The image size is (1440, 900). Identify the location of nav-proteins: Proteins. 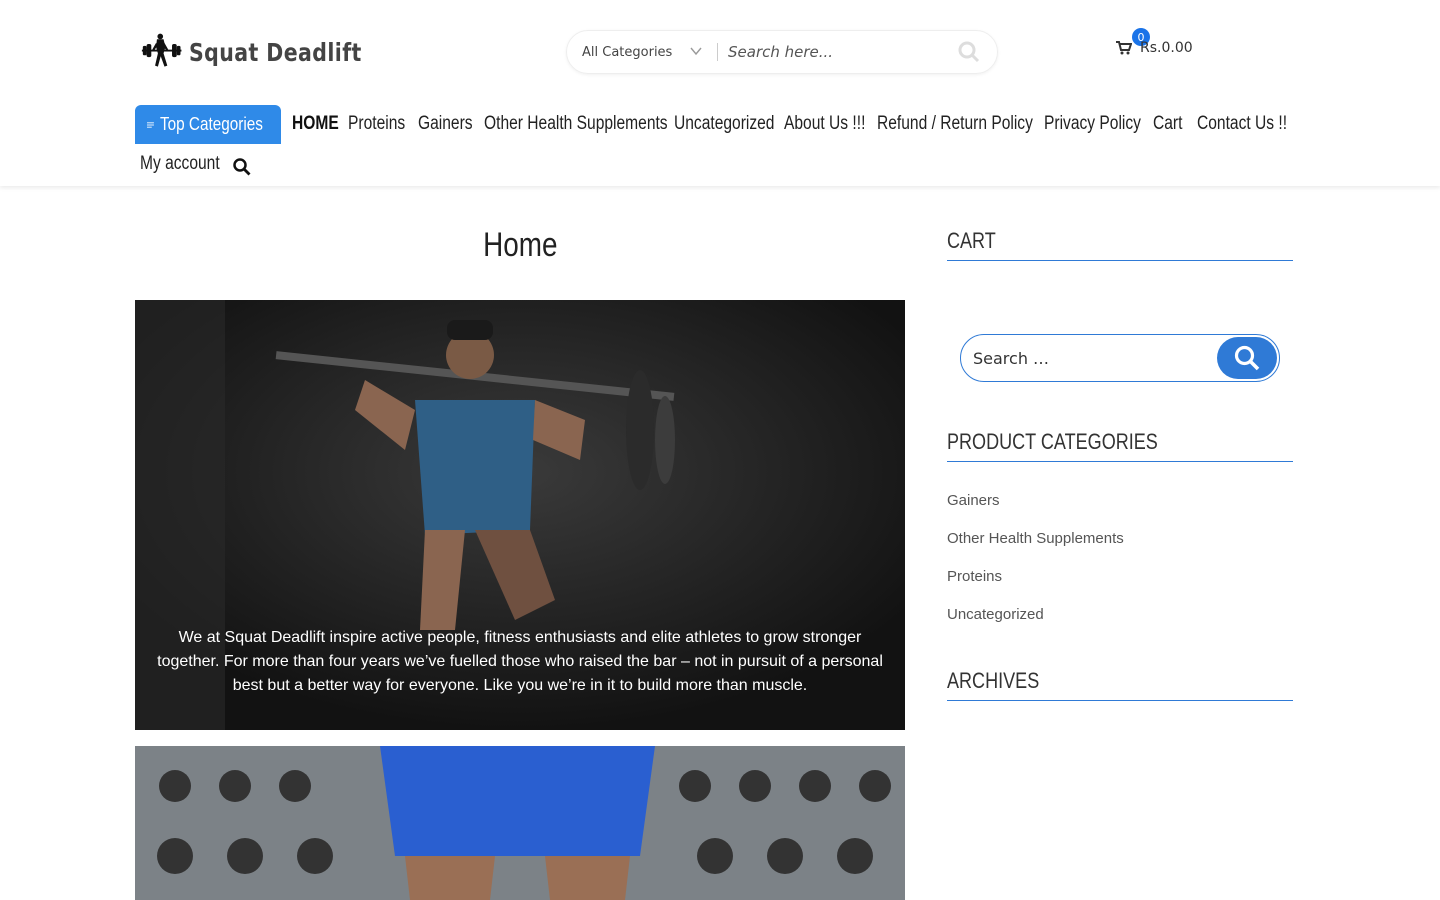
(376, 124).